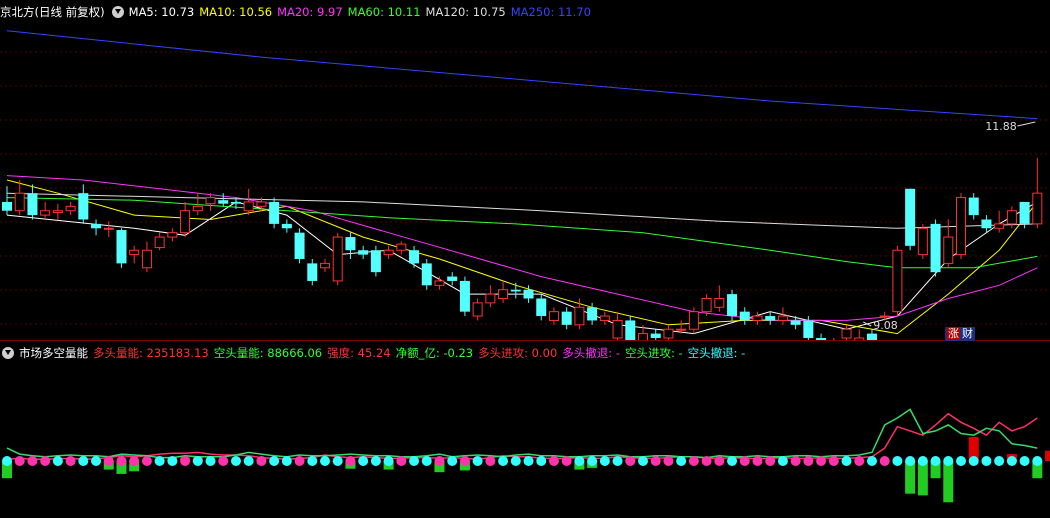 This screenshot has width=1050, height=518. Describe the element at coordinates (885, 325) in the screenshot. I see `low-price-label: 9.08` at that location.